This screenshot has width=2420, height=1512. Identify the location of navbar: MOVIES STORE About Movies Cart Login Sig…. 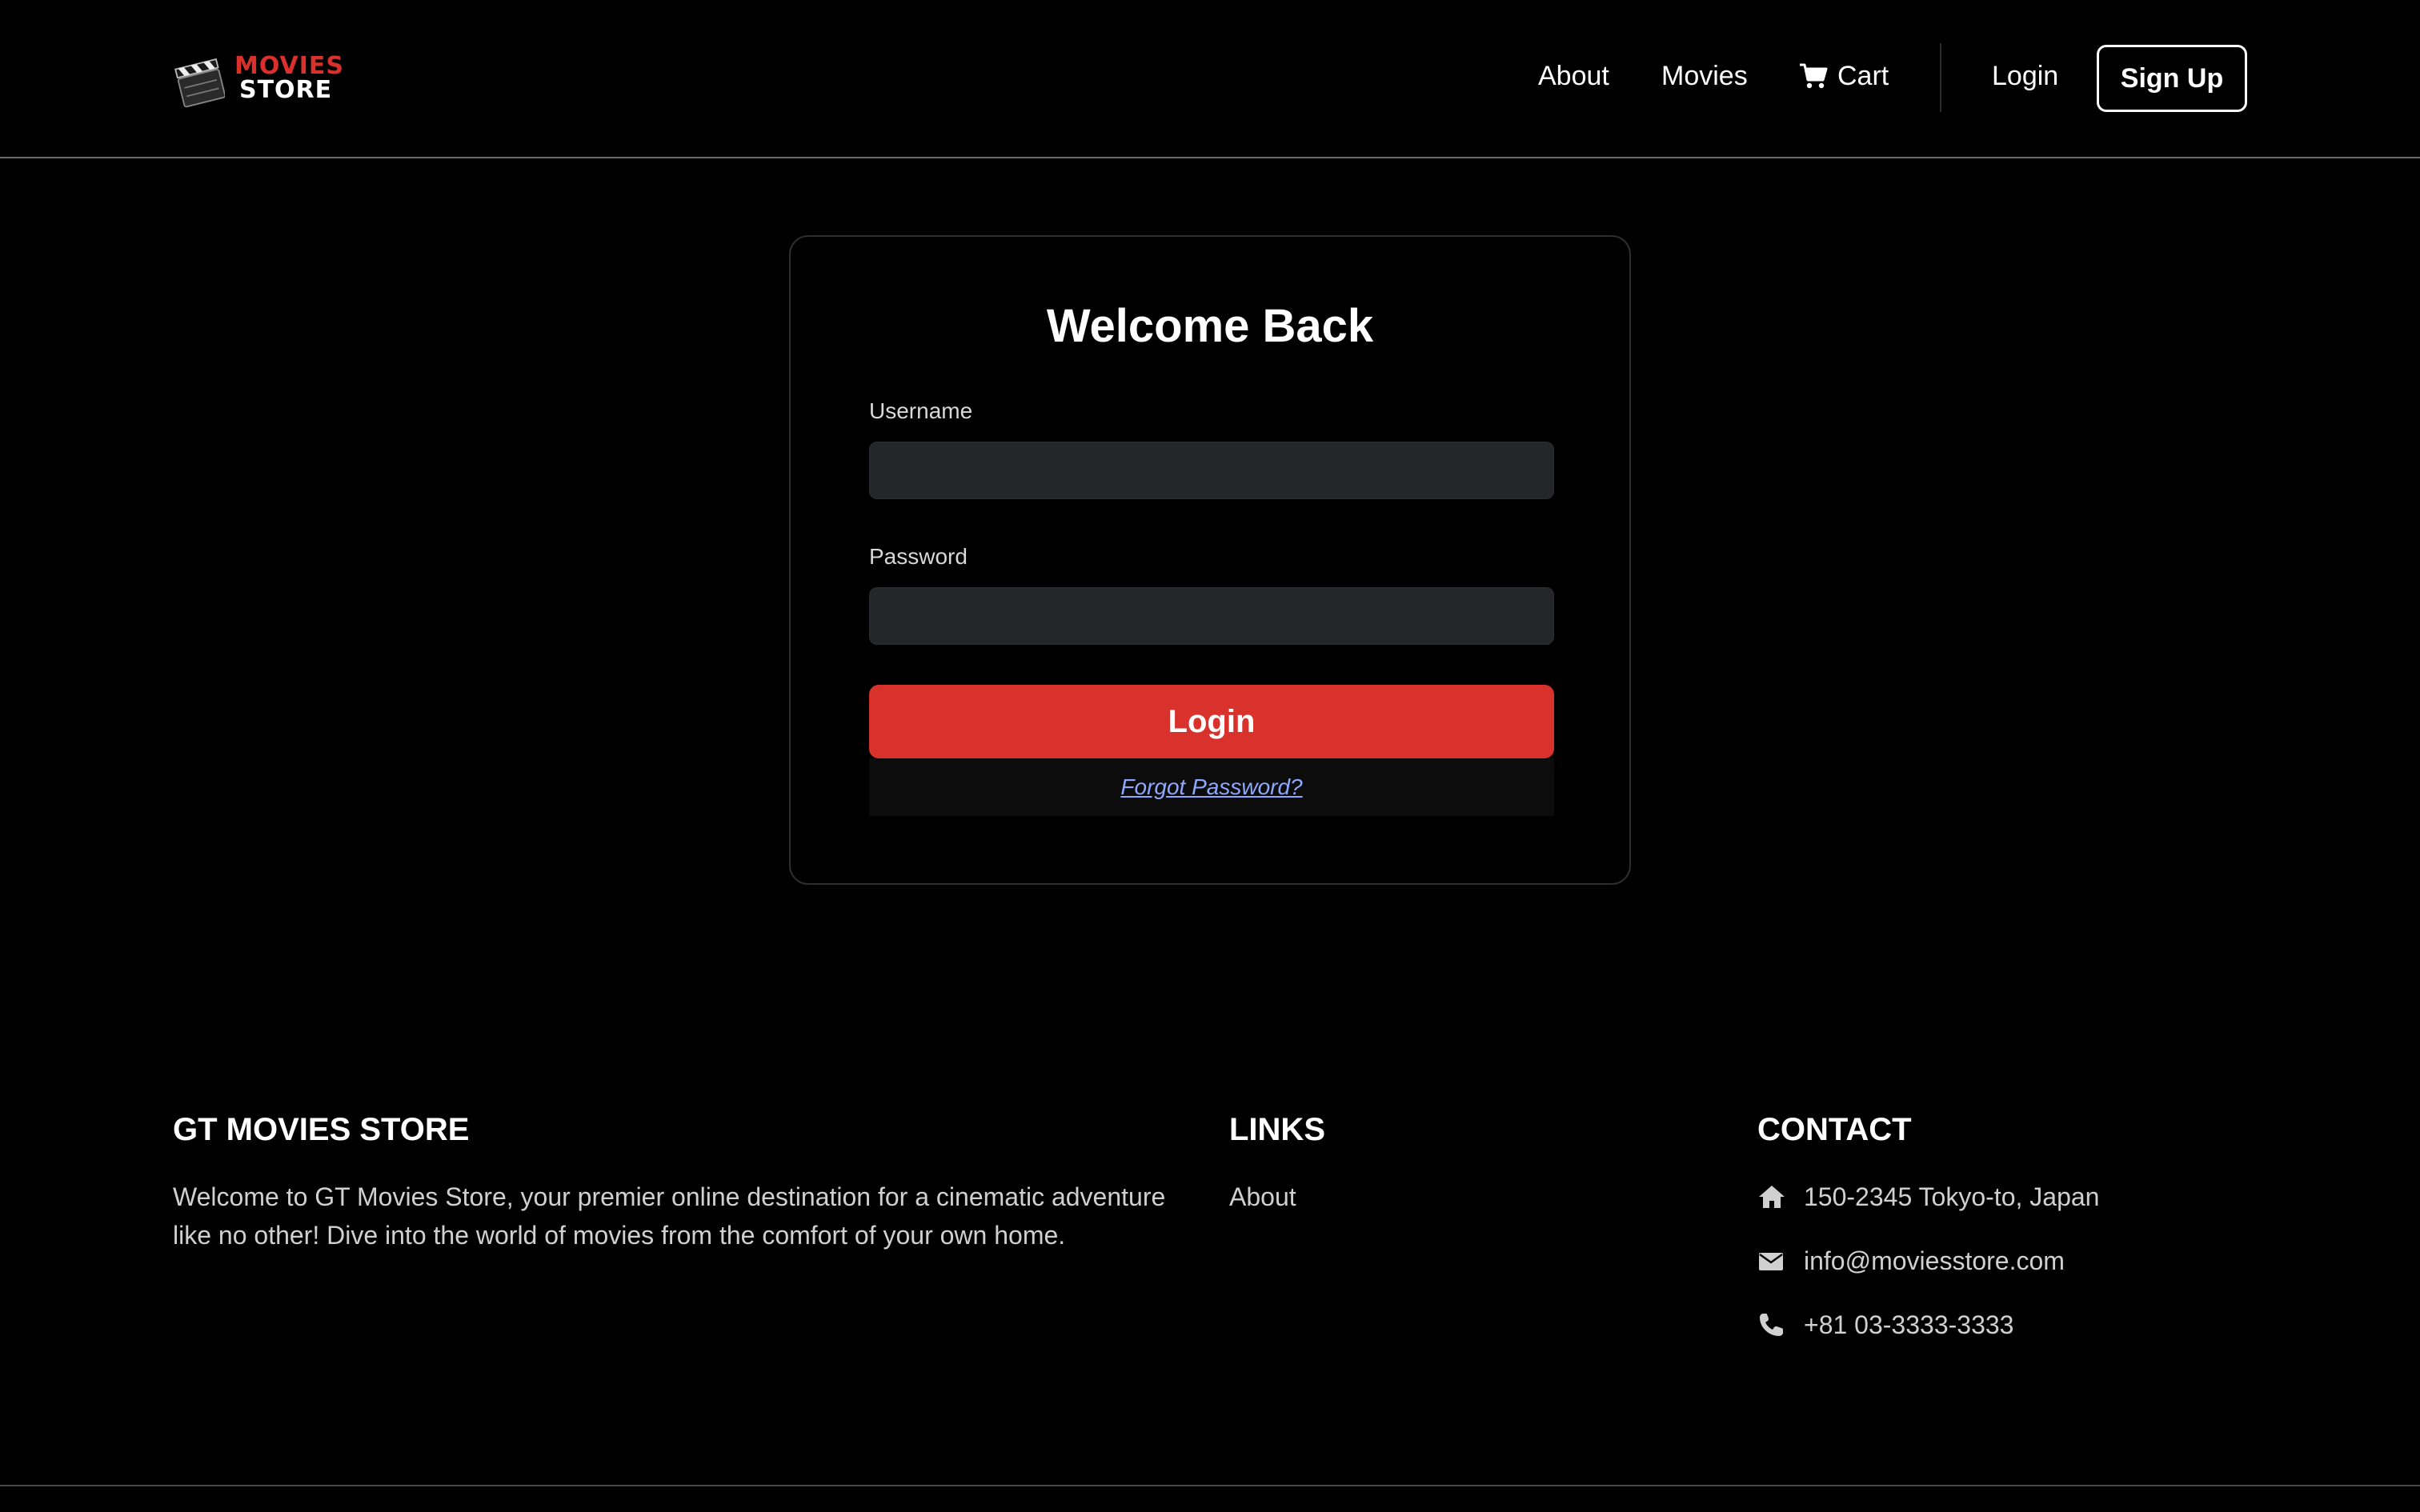
(1210, 79).